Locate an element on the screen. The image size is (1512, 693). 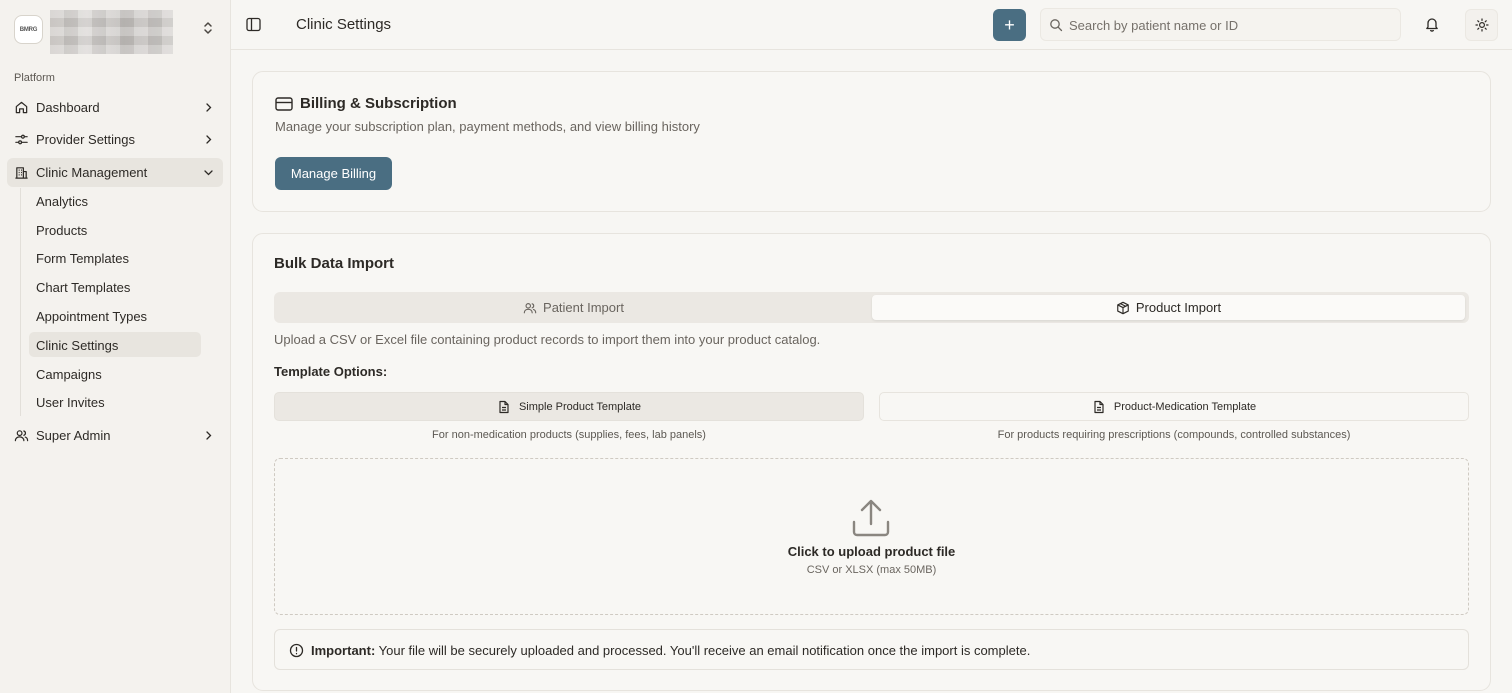
subitem-label: User Invites is located at coordinates (70, 402).